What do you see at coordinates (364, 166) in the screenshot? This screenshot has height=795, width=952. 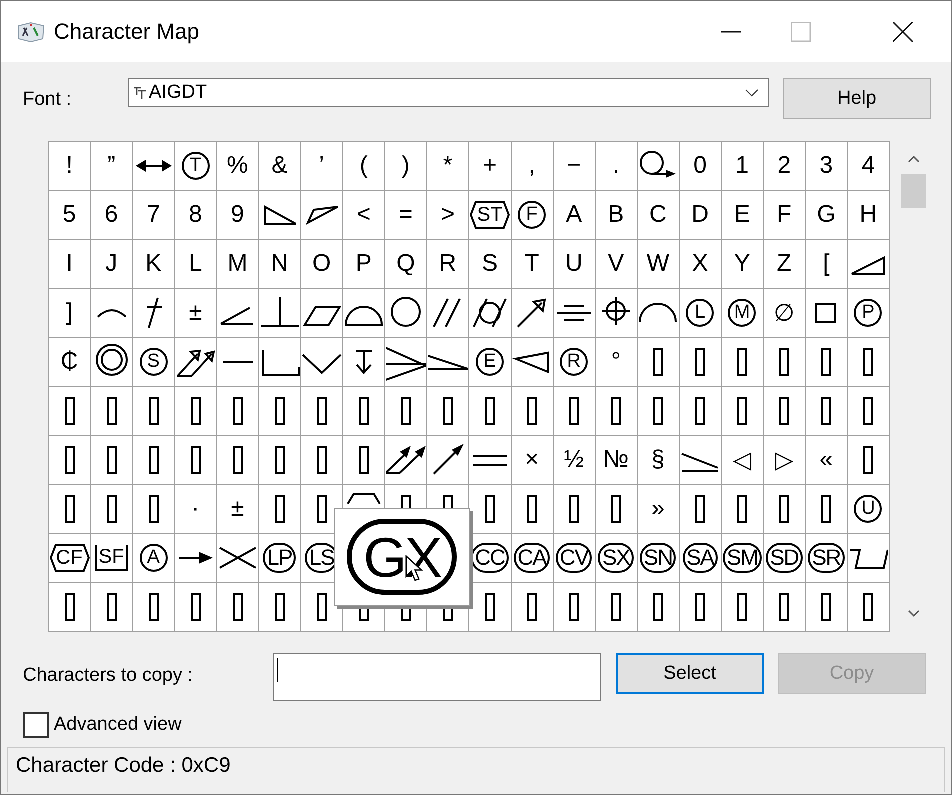 I see `character-cell: (` at bounding box center [364, 166].